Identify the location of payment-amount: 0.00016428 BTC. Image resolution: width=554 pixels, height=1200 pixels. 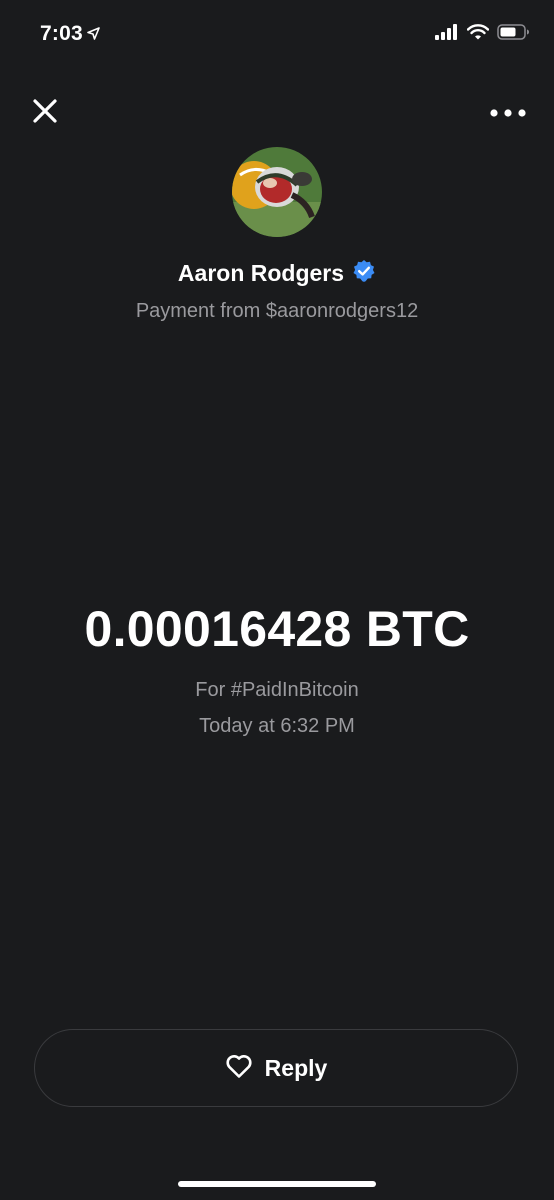
(277, 629).